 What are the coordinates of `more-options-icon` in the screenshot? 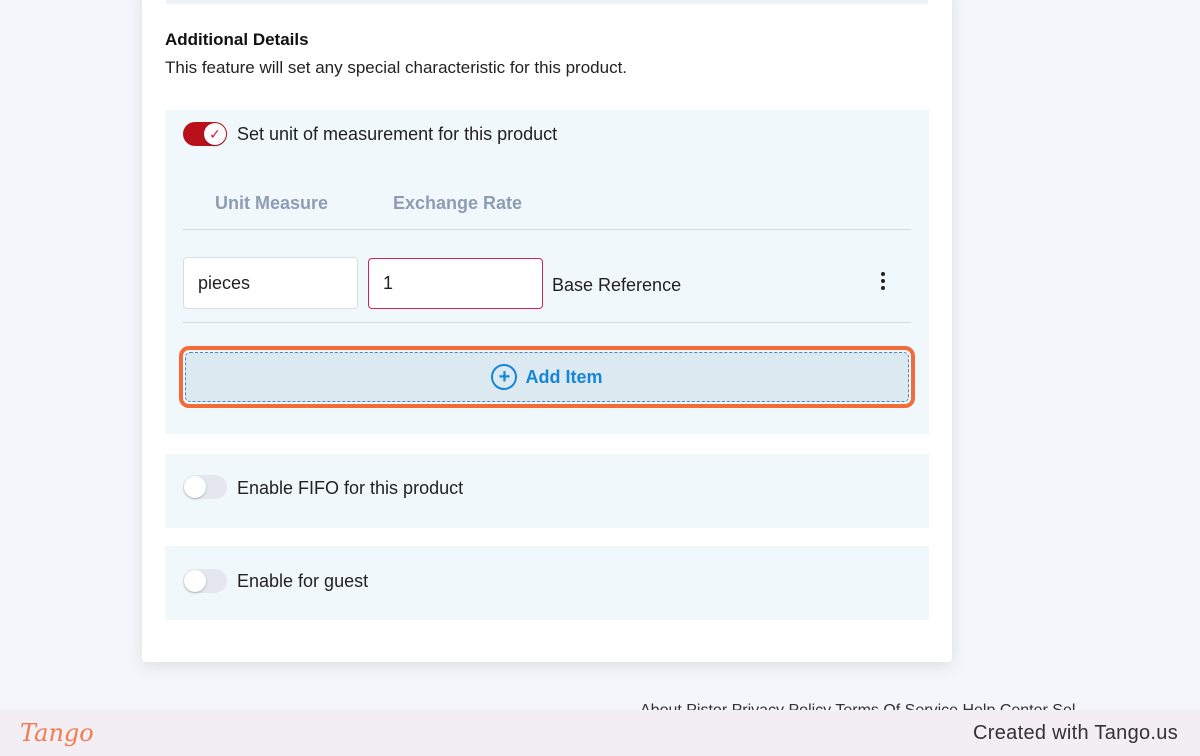 It's located at (883, 281).